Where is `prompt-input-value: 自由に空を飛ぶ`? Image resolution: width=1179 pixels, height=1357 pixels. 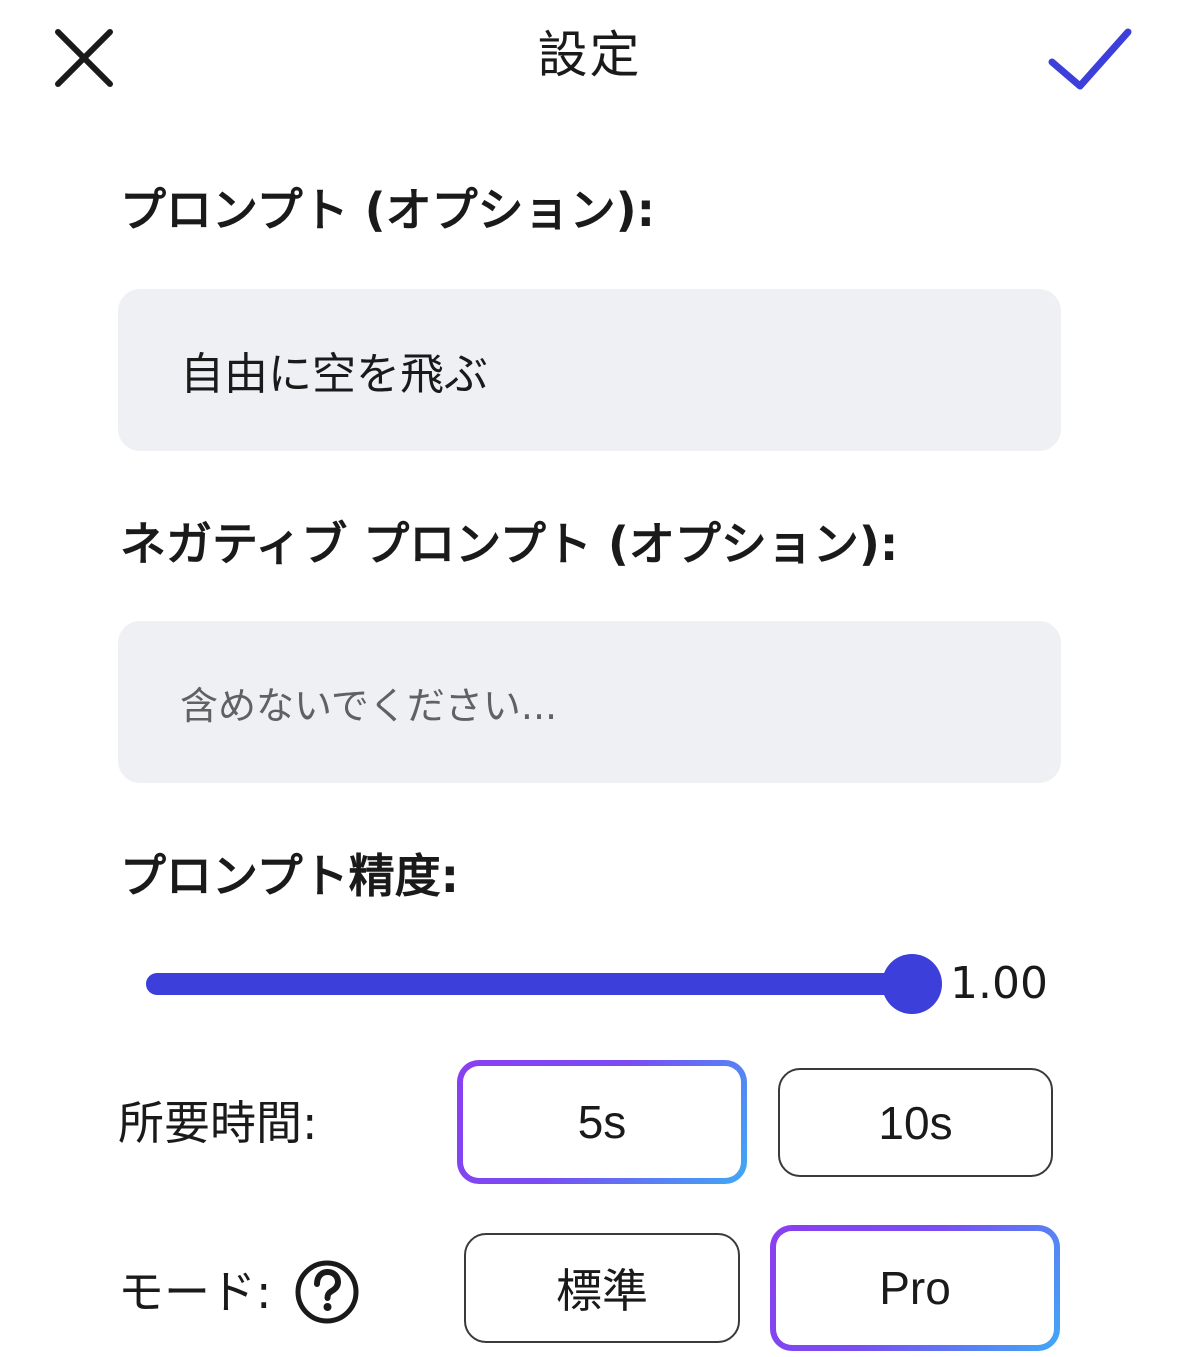 prompt-input-value: 自由に空を飛ぶ is located at coordinates (334, 374).